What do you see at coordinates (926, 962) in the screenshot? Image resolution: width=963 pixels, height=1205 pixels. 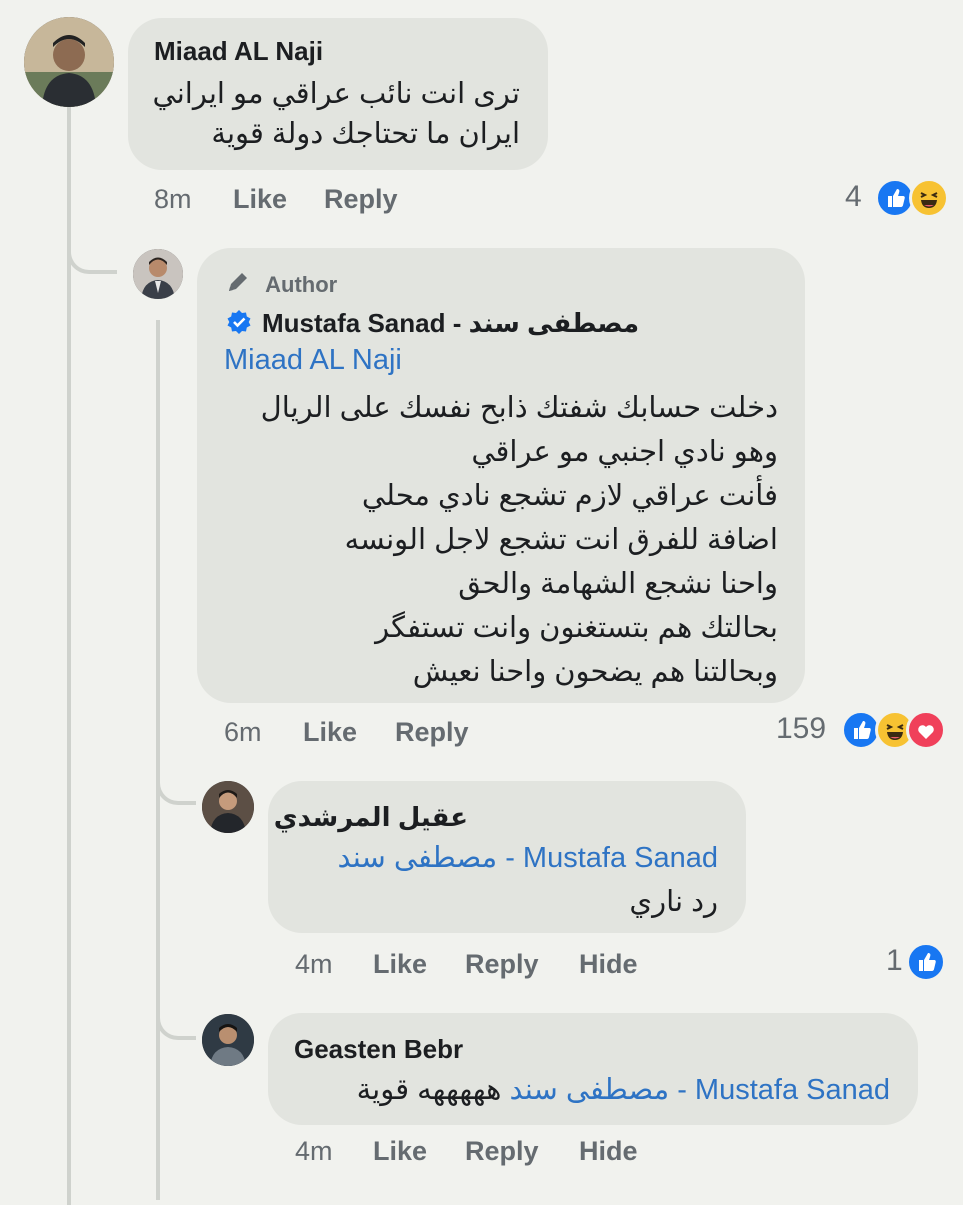 I see `like-reaction-icon` at bounding box center [926, 962].